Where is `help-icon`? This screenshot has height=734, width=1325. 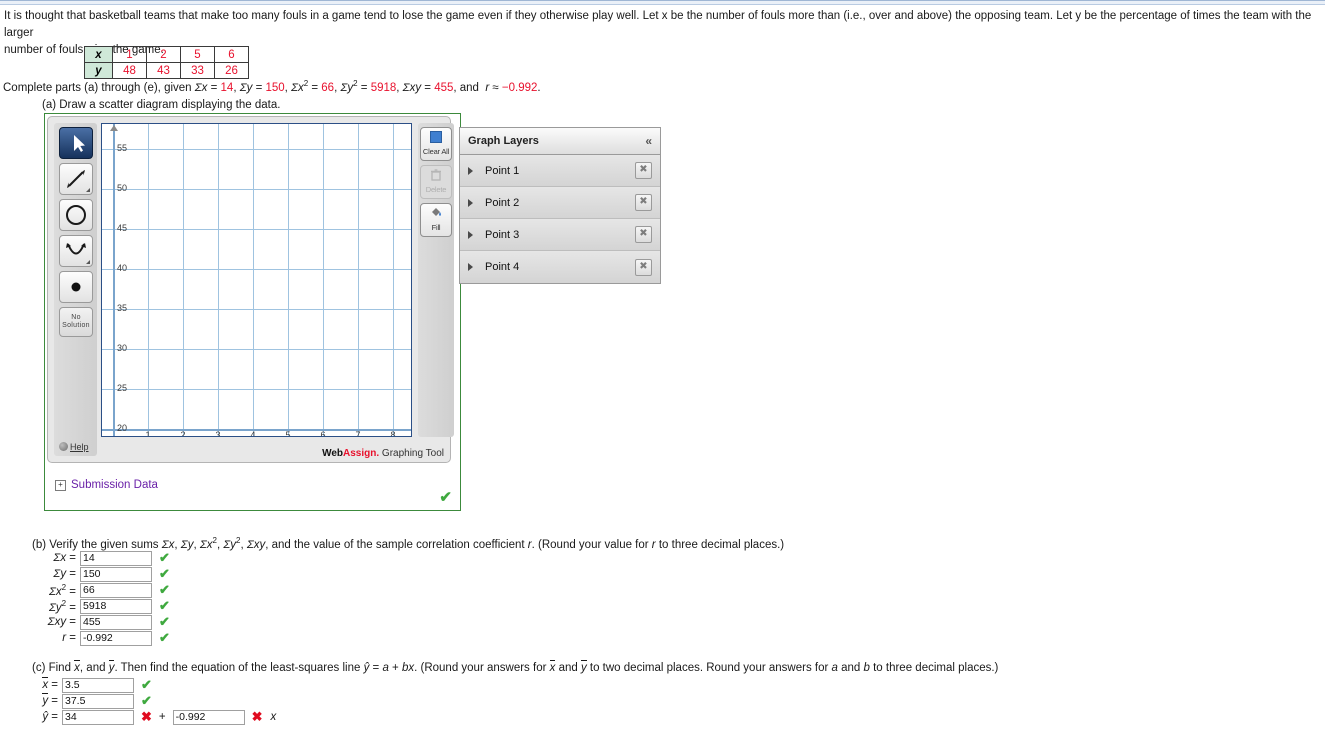 help-icon is located at coordinates (63, 446).